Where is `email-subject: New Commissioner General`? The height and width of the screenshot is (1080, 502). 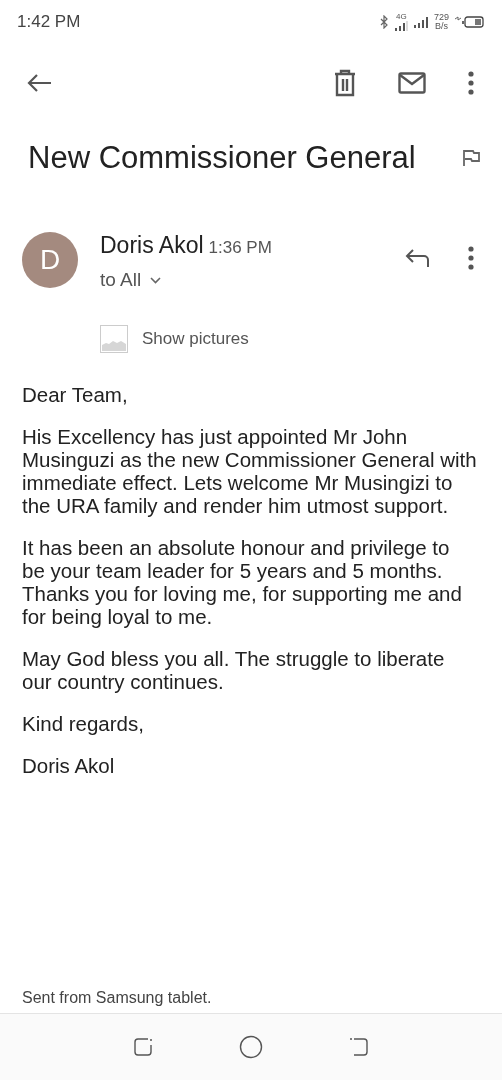
email-subject: New Commissioner General is located at coordinates (222, 158).